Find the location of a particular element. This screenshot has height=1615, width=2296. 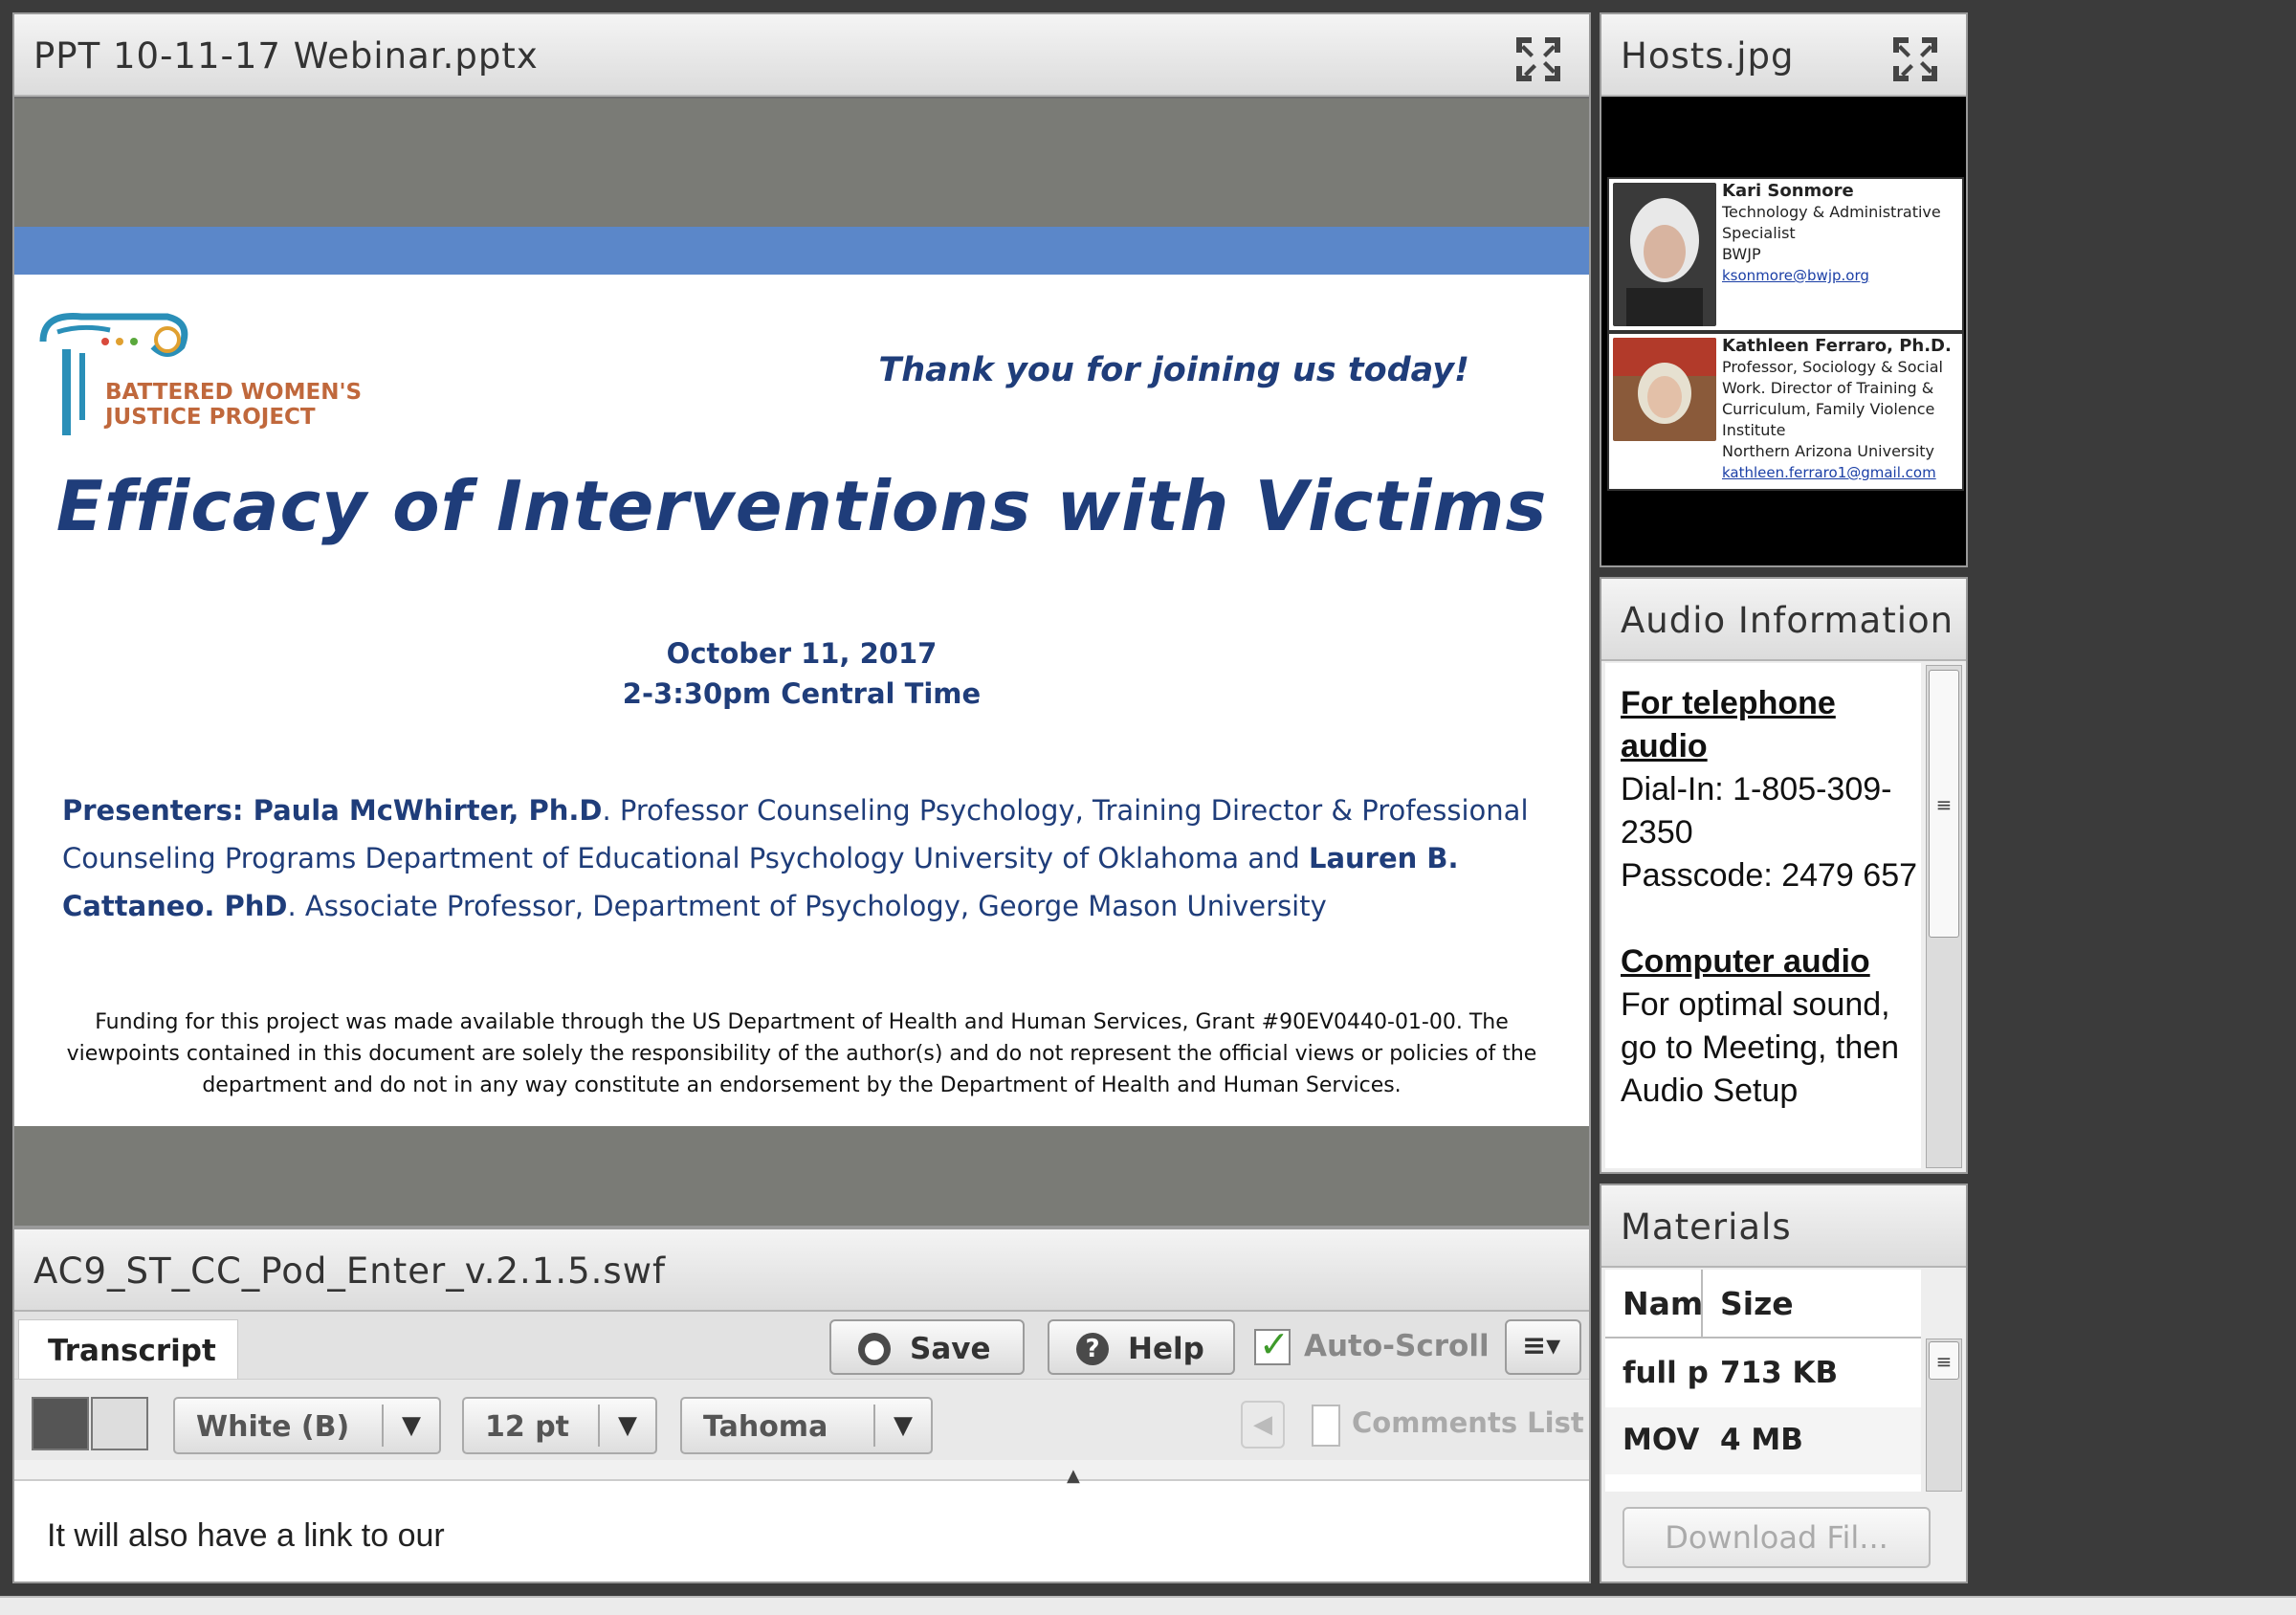

host2-line1: Professor, Sociology & Social is located at coordinates (1833, 367).